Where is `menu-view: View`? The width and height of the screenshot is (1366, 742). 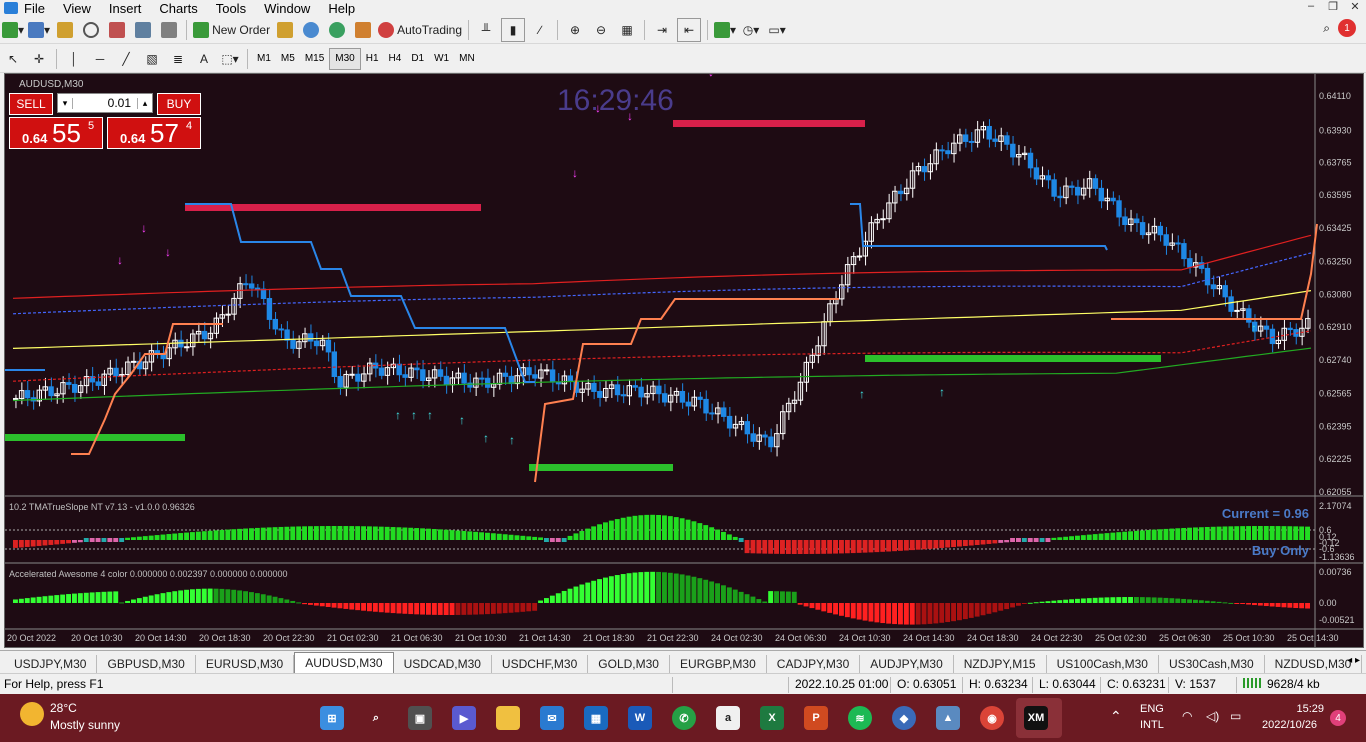
menu-view: View is located at coordinates (82, 8).